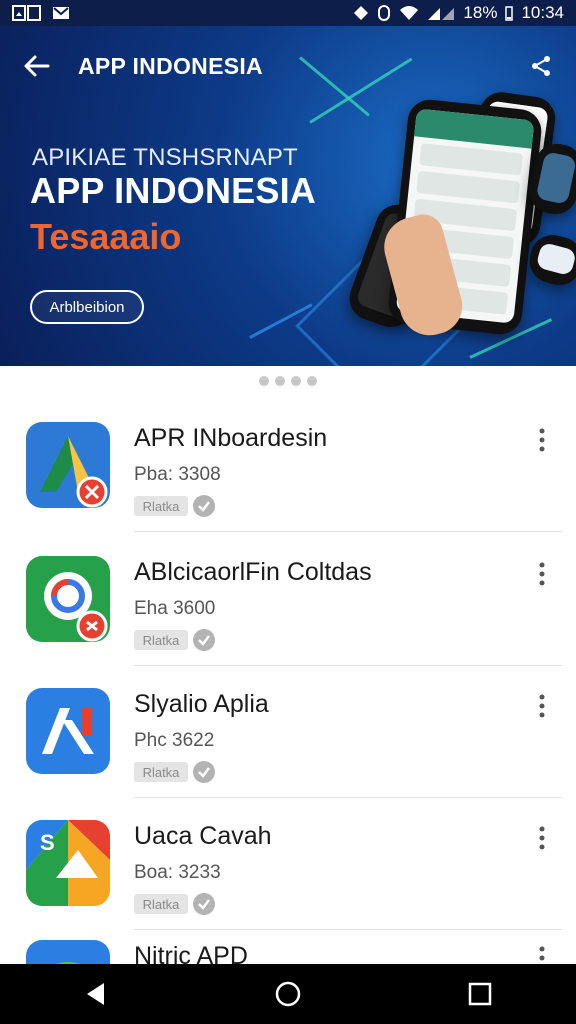 The width and height of the screenshot is (576, 1024). Describe the element at coordinates (542, 12) in the screenshot. I see `clock: 10:34` at that location.